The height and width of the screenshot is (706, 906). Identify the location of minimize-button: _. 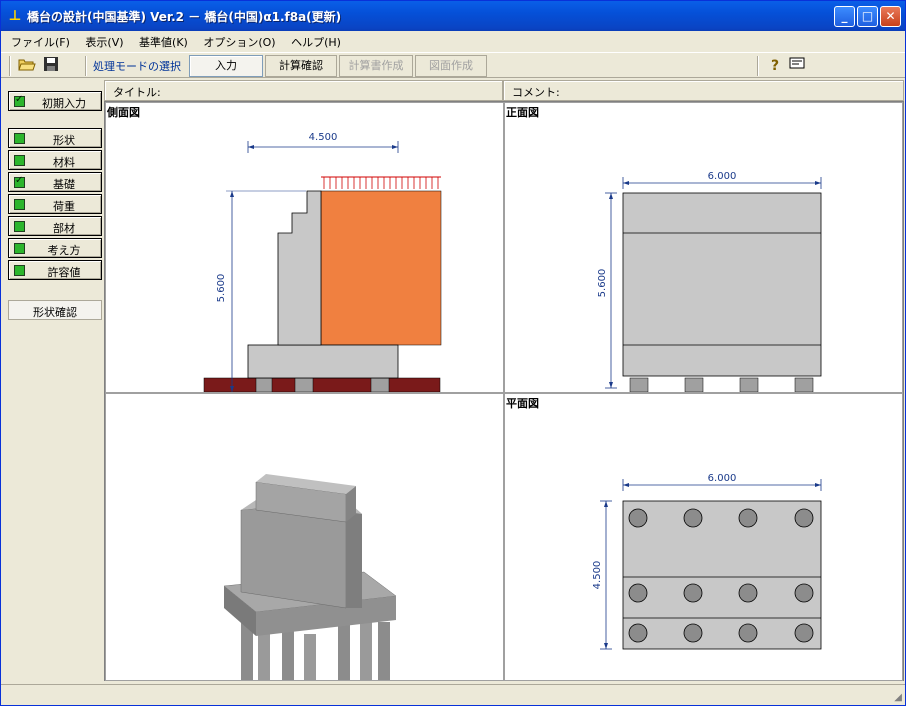
(844, 16).